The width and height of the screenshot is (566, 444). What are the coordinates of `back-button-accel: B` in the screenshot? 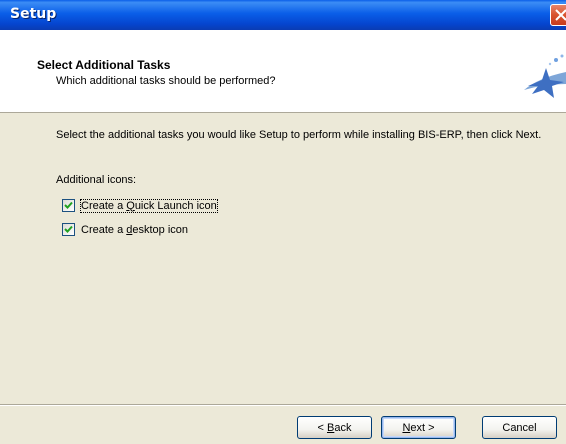 It's located at (331, 427).